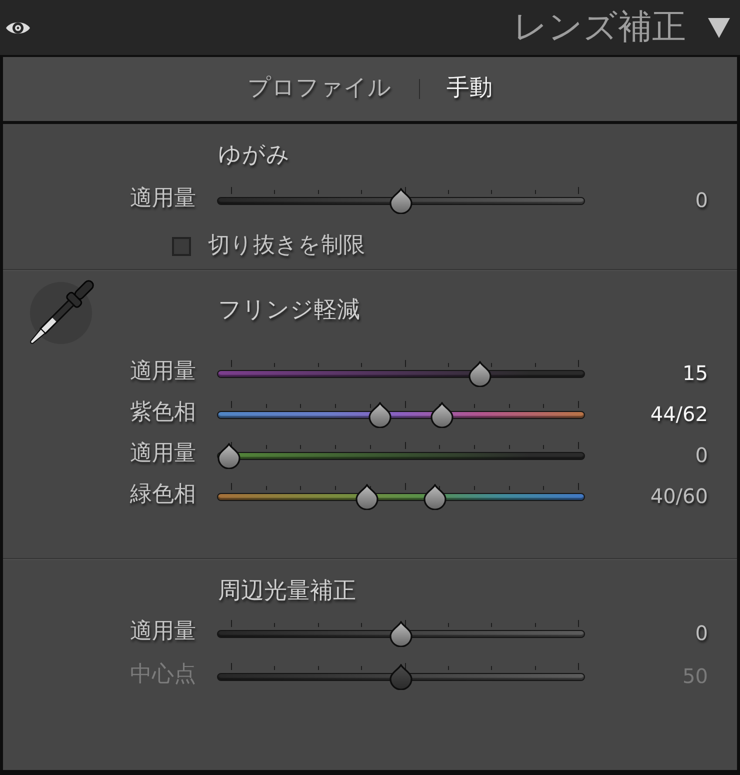 This screenshot has height=775, width=740. I want to click on slider-value: 40/60, so click(679, 495).